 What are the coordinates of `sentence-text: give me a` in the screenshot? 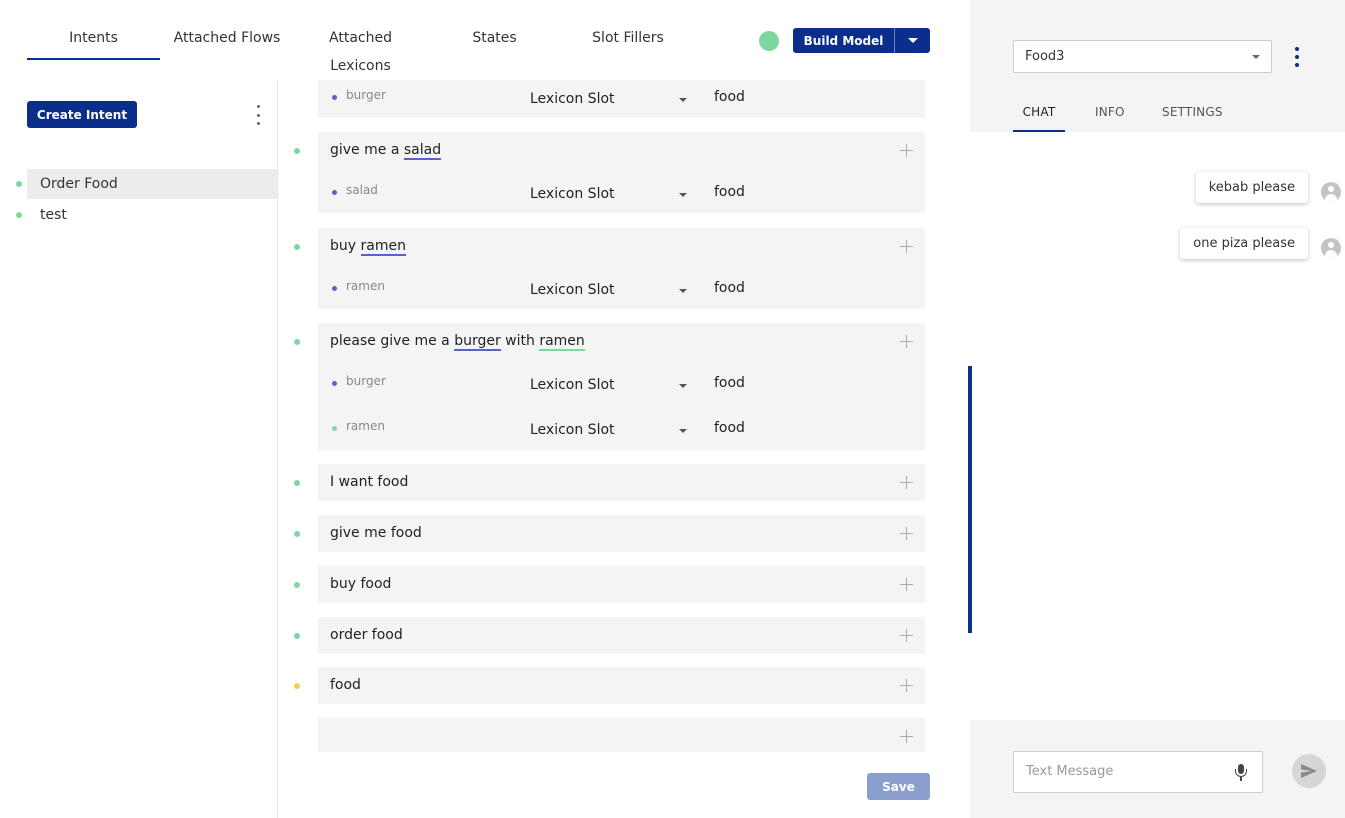 It's located at (367, 150).